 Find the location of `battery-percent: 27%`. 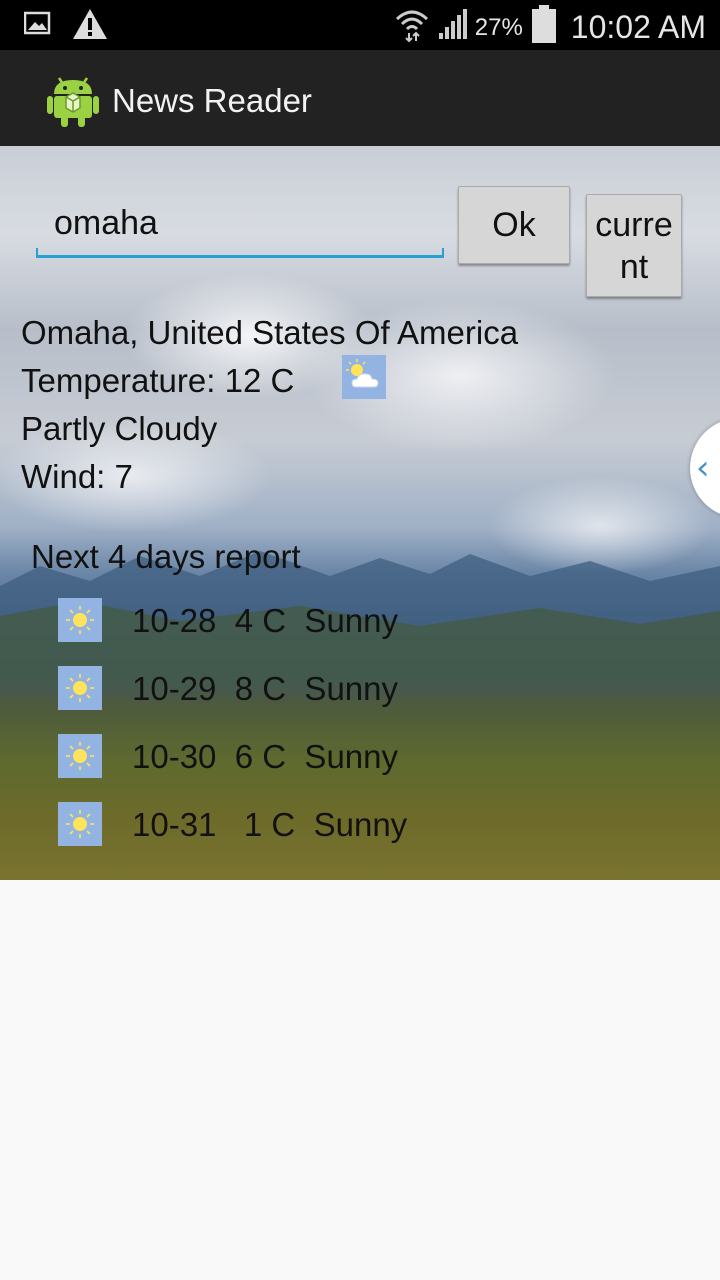

battery-percent: 27% is located at coordinates (498, 27).